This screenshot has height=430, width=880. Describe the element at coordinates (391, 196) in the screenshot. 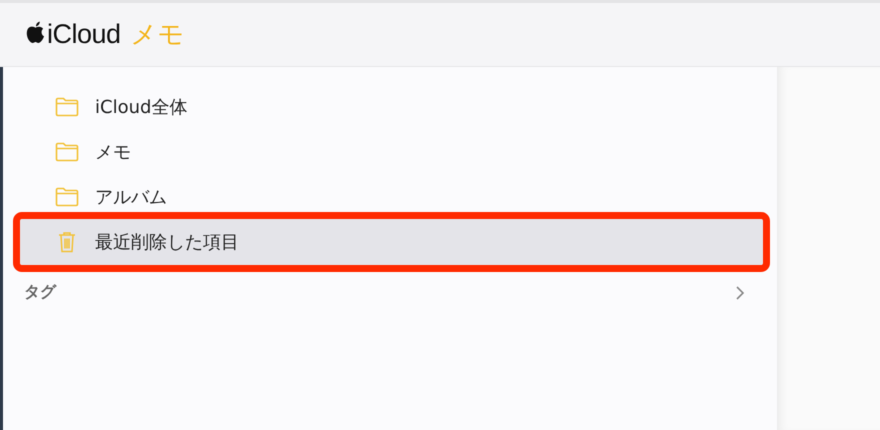

I see `folder-item: アルバム` at that location.